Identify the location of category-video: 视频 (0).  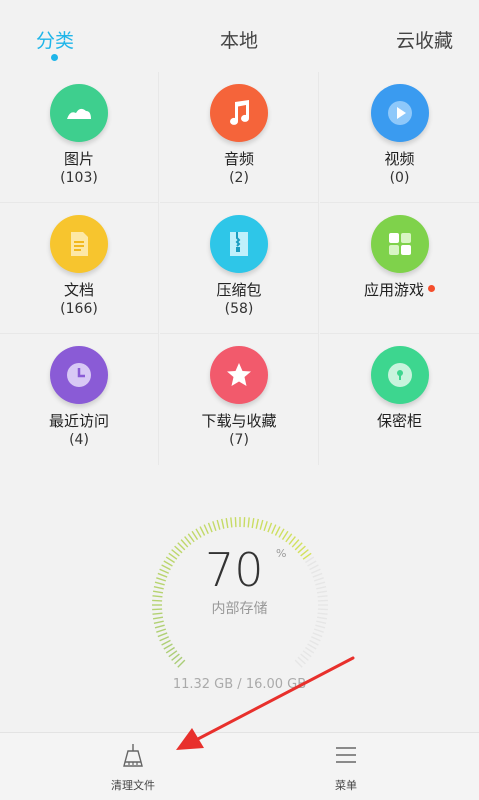
(399, 137).